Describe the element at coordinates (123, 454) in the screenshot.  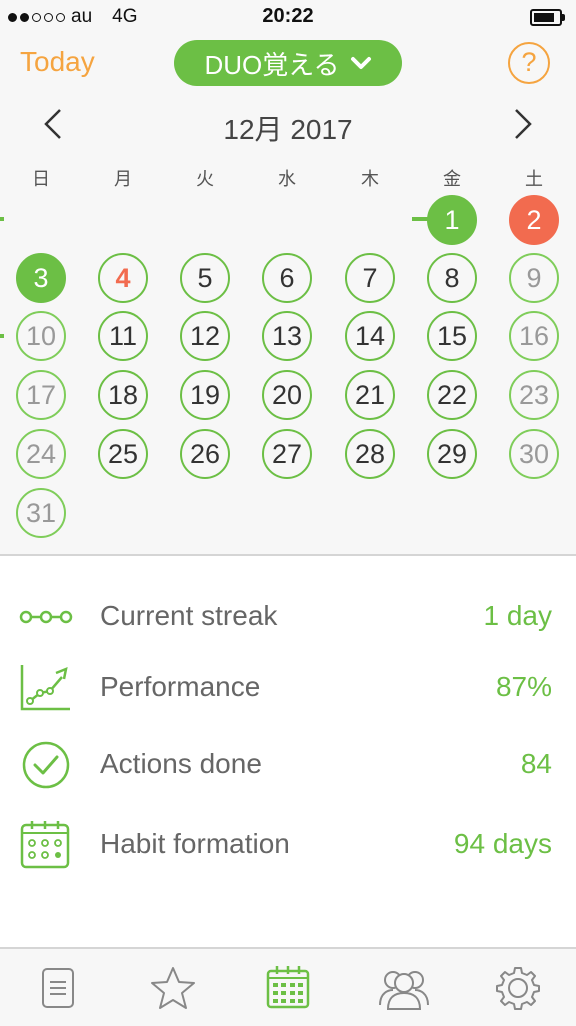
I see `calendar-day: 25` at that location.